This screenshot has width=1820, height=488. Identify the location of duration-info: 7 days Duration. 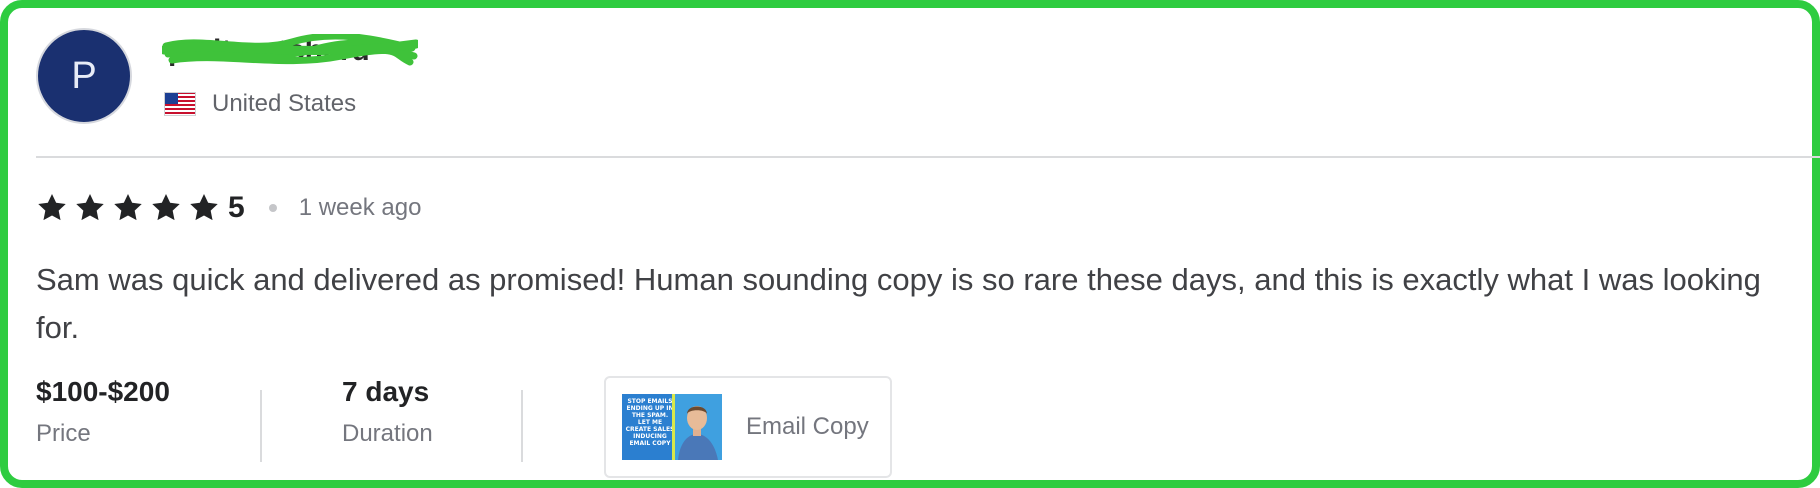
(387, 412).